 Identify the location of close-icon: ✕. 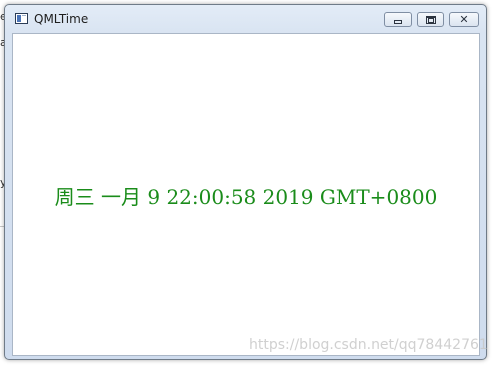
(464, 19).